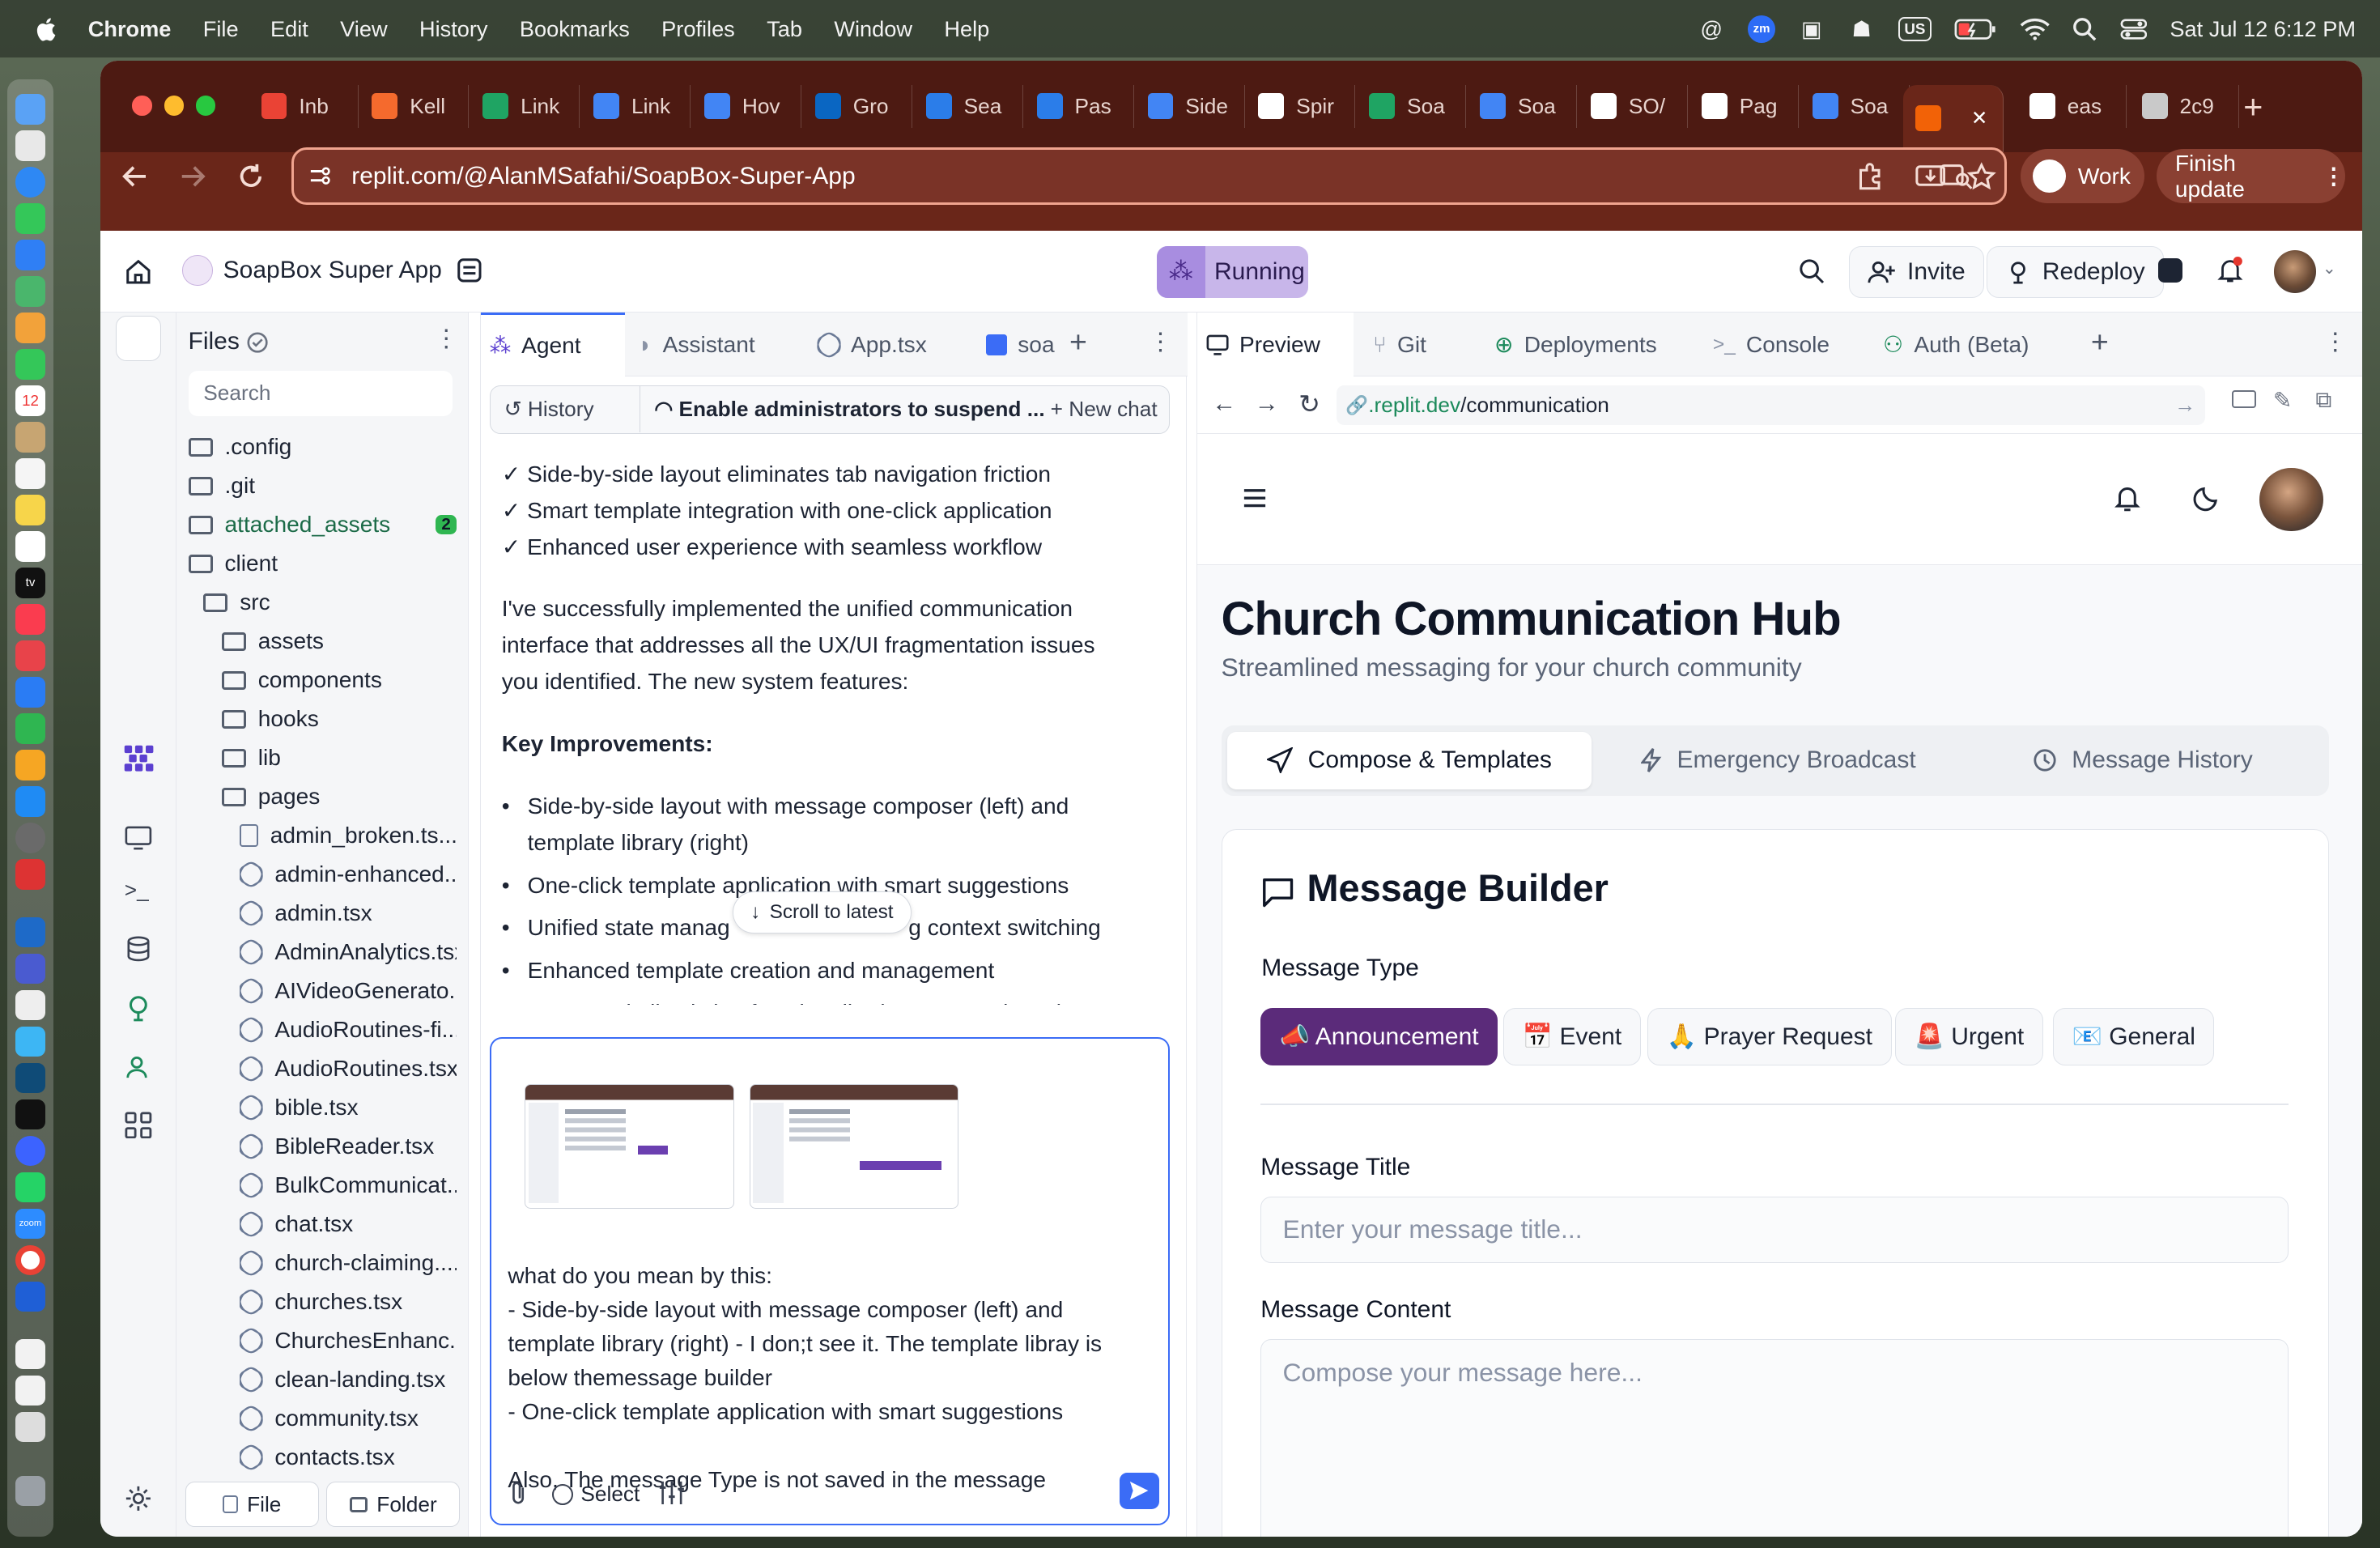  Describe the element at coordinates (822, 912) in the screenshot. I see `scroll-to-latest-button: ↓ Scroll to latest` at that location.